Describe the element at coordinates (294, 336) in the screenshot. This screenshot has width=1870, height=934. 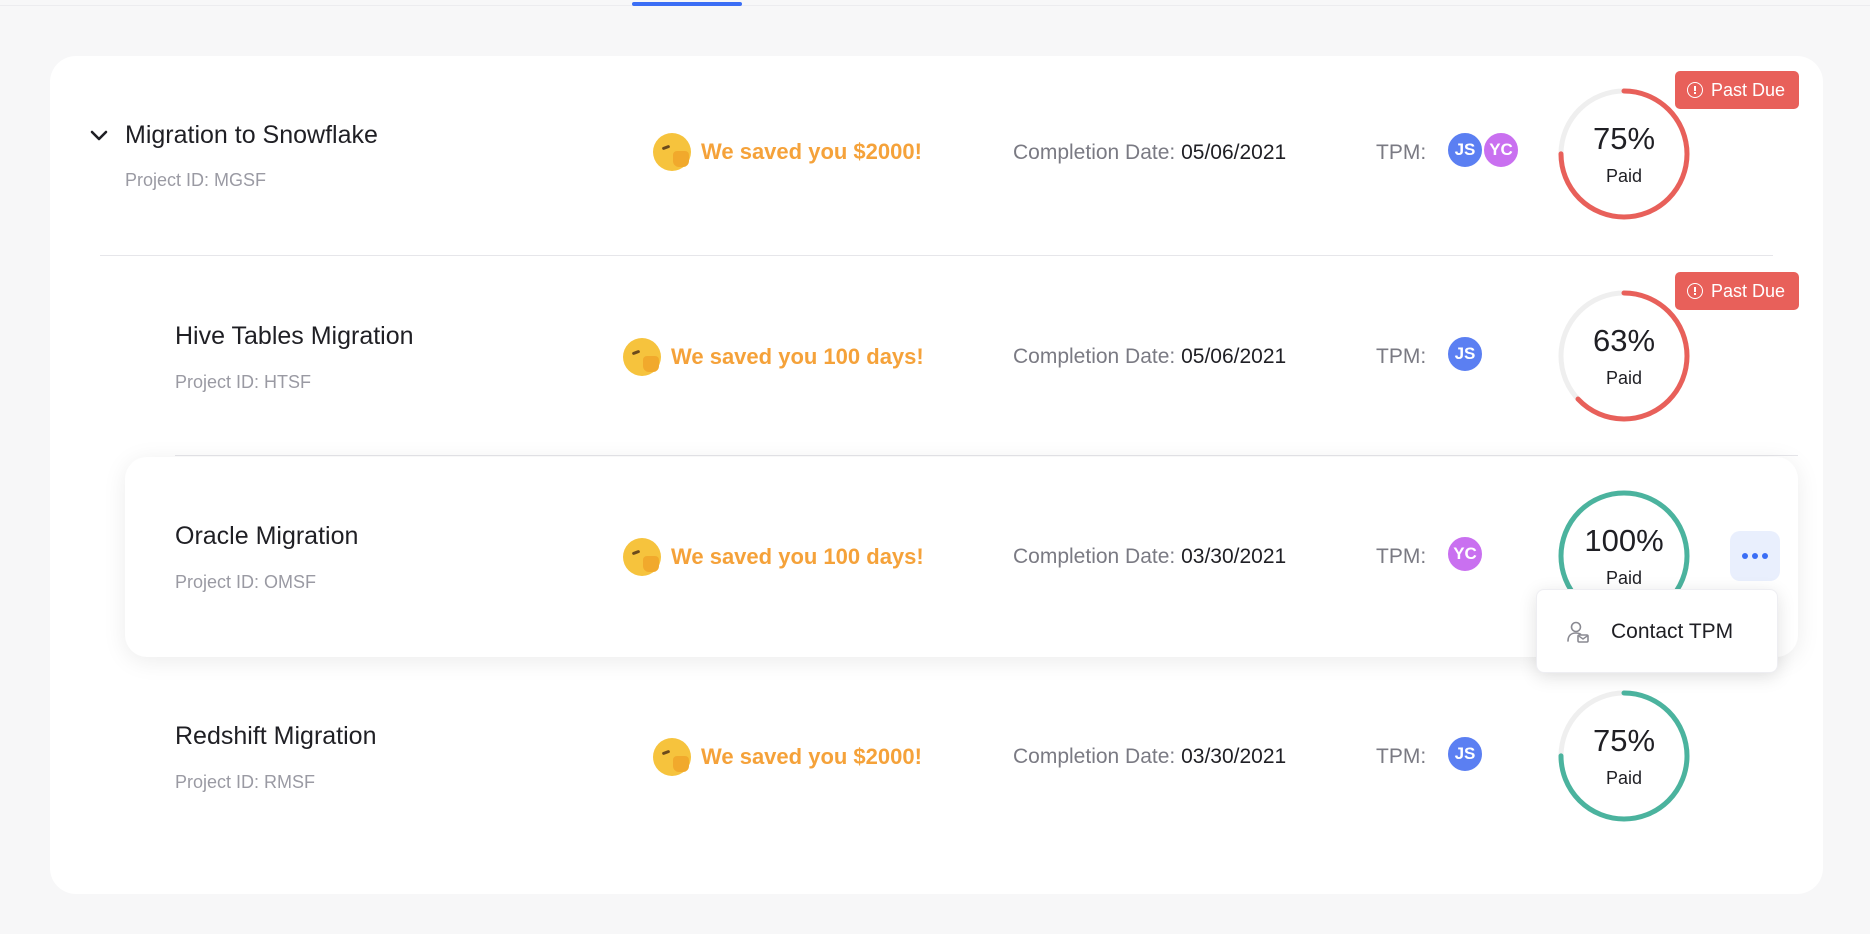
I see `project-name: Hive Tables Migration` at that location.